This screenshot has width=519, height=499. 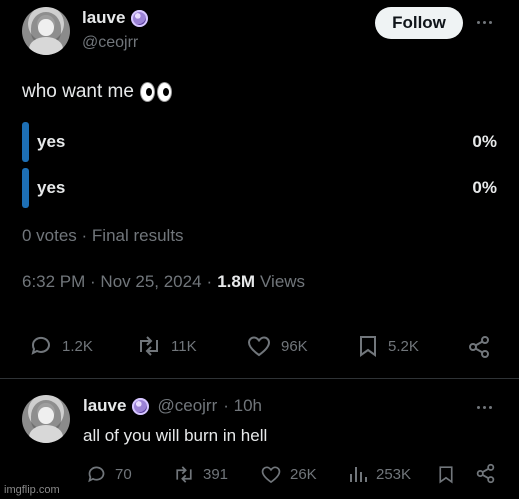 What do you see at coordinates (184, 346) in the screenshot?
I see `repost-count: 11K` at bounding box center [184, 346].